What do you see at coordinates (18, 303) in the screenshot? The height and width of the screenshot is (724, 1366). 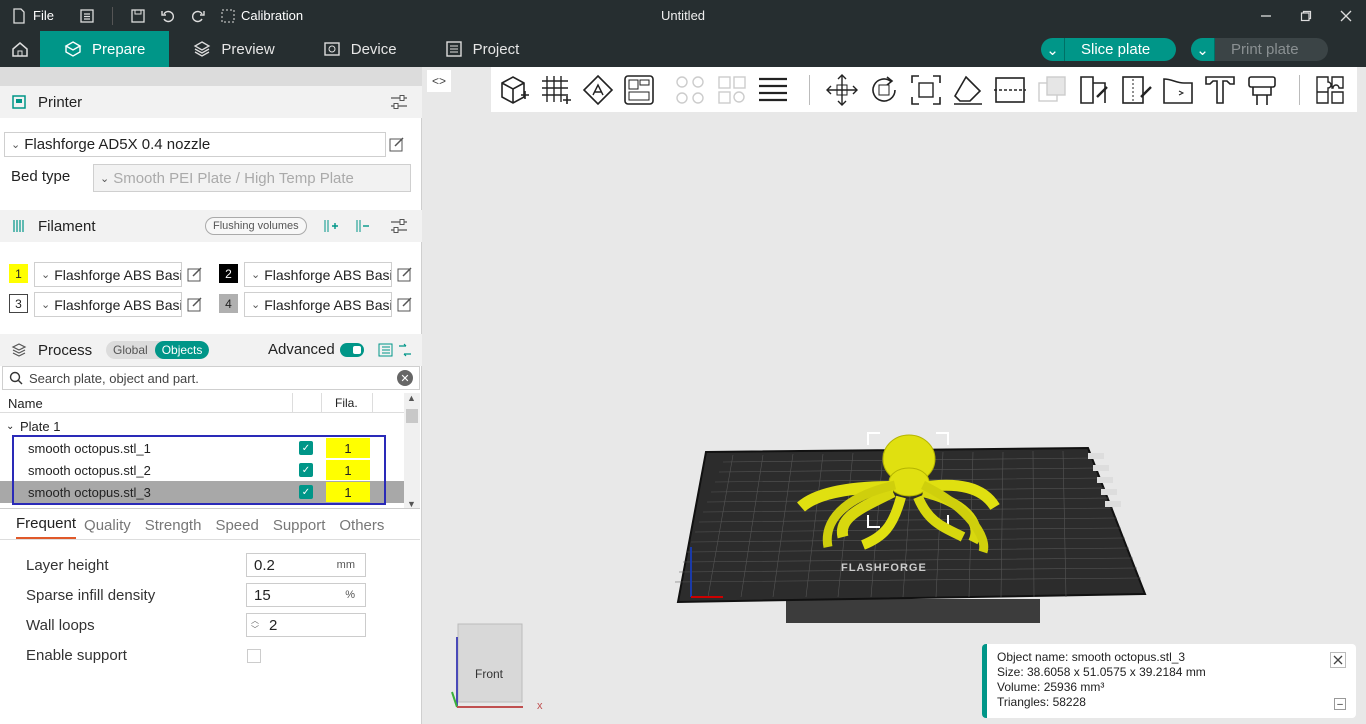 I see `filament-3-number: 3` at bounding box center [18, 303].